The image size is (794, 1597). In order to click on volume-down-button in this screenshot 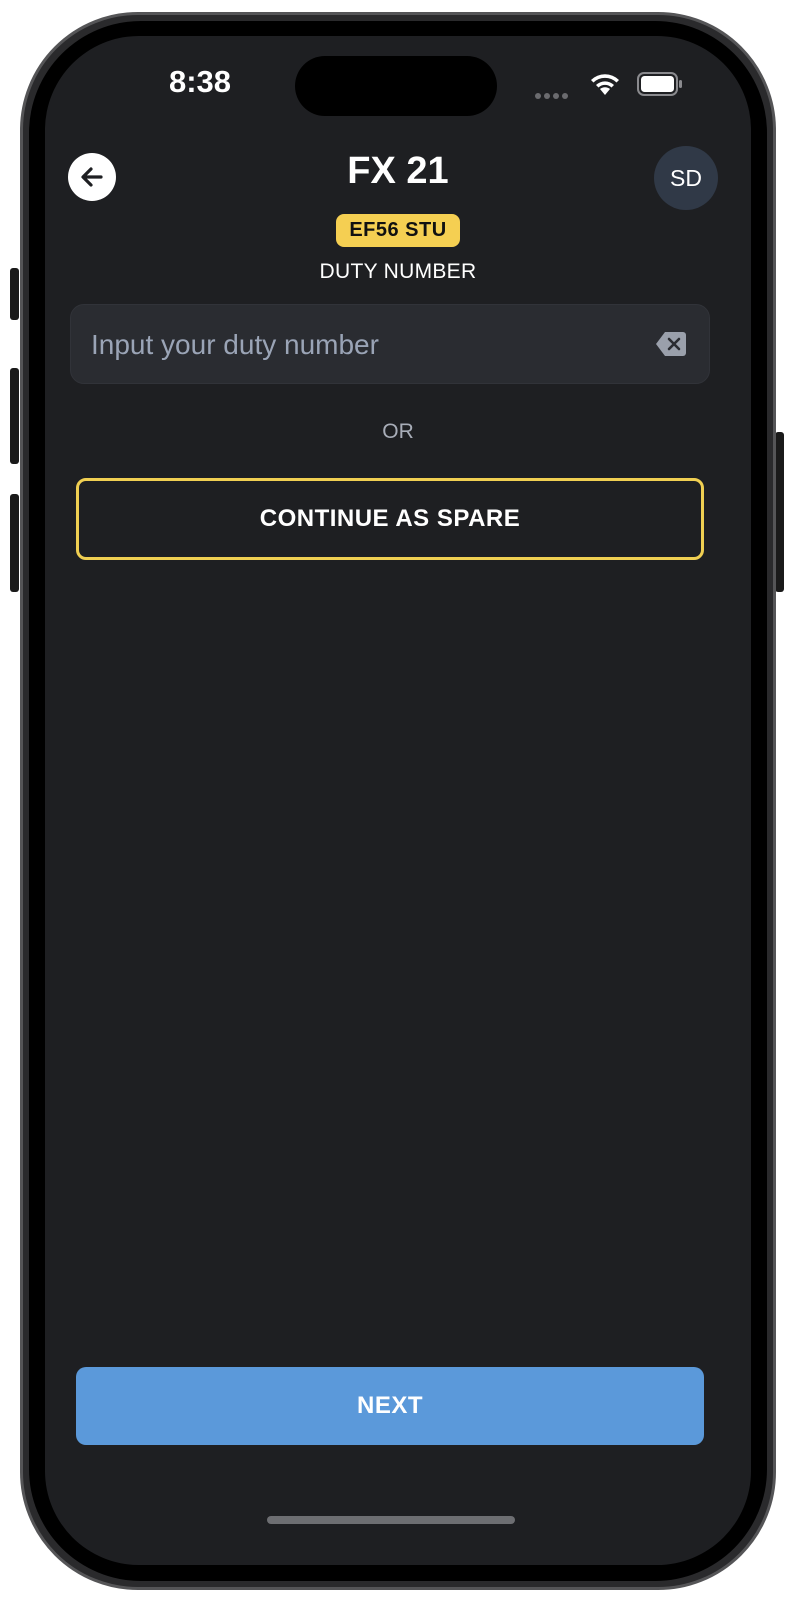, I will do `click(14, 543)`.